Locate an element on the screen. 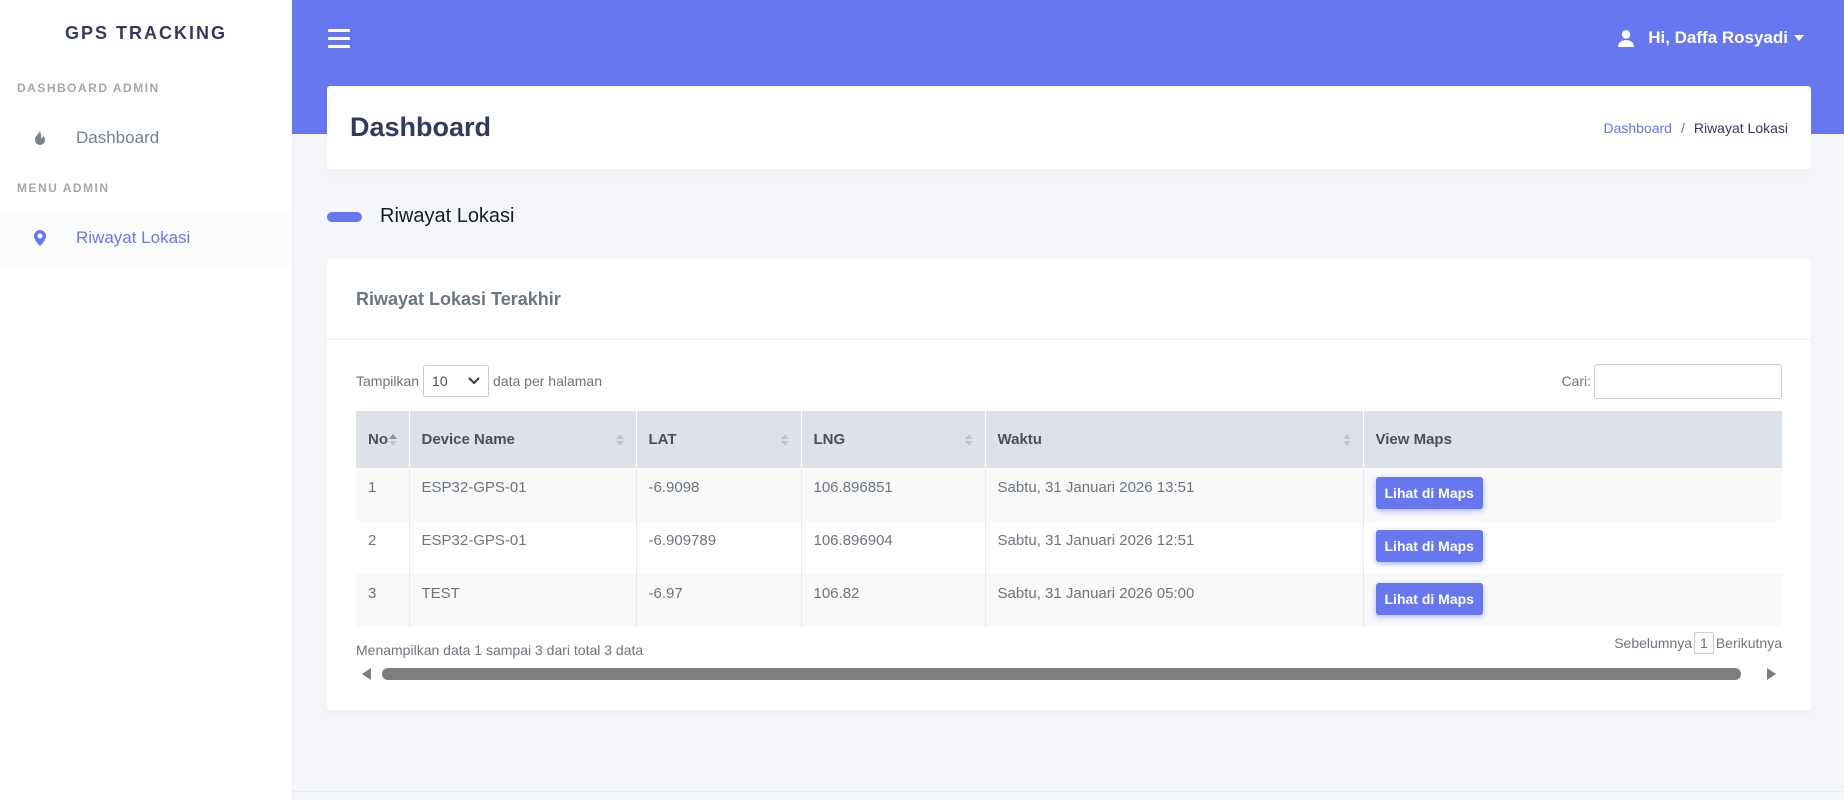 The height and width of the screenshot is (800, 1844). cell-waktu: Sabtu, 31 Januari 2026 13:51 is located at coordinates (1174, 494).